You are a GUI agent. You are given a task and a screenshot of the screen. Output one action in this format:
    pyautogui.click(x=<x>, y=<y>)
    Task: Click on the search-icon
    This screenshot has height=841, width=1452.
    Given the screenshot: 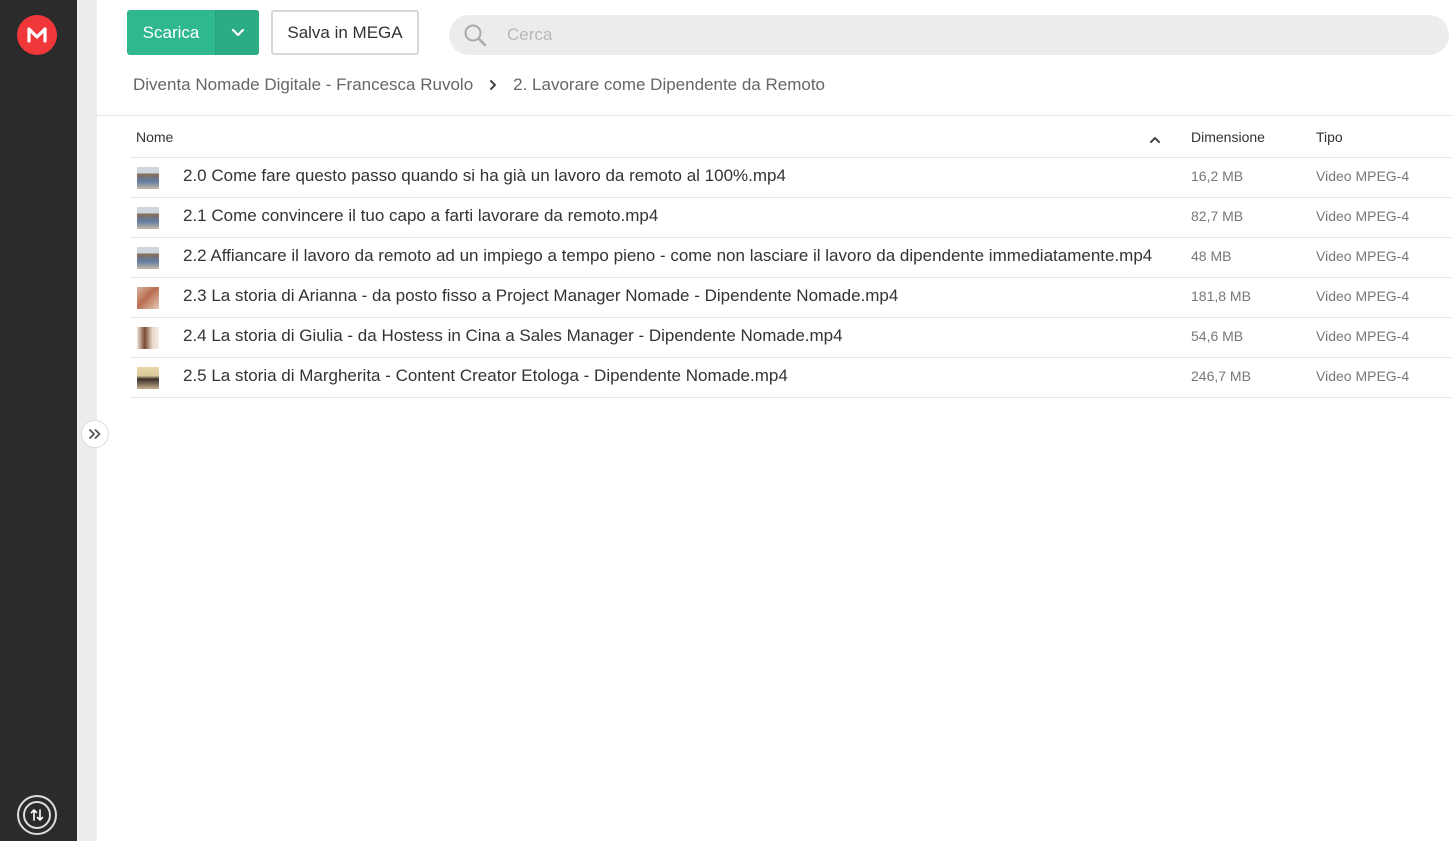 What is the action you would take?
    pyautogui.click(x=475, y=37)
    